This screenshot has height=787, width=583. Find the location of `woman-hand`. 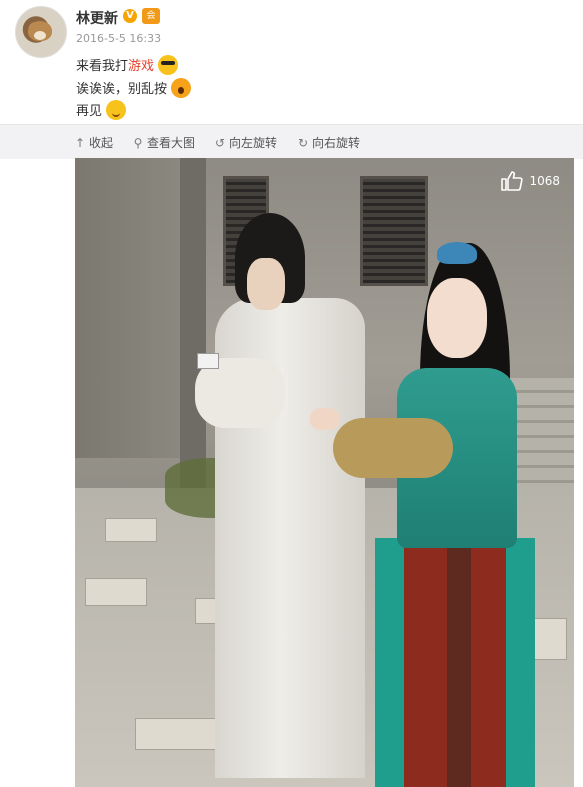

woman-hand is located at coordinates (325, 419).